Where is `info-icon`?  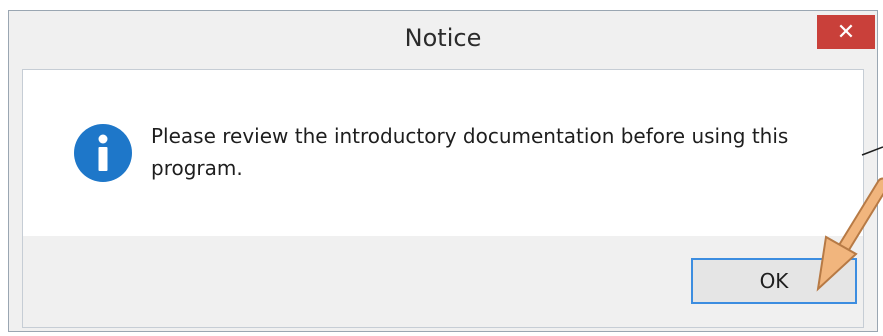
info-icon is located at coordinates (103, 153).